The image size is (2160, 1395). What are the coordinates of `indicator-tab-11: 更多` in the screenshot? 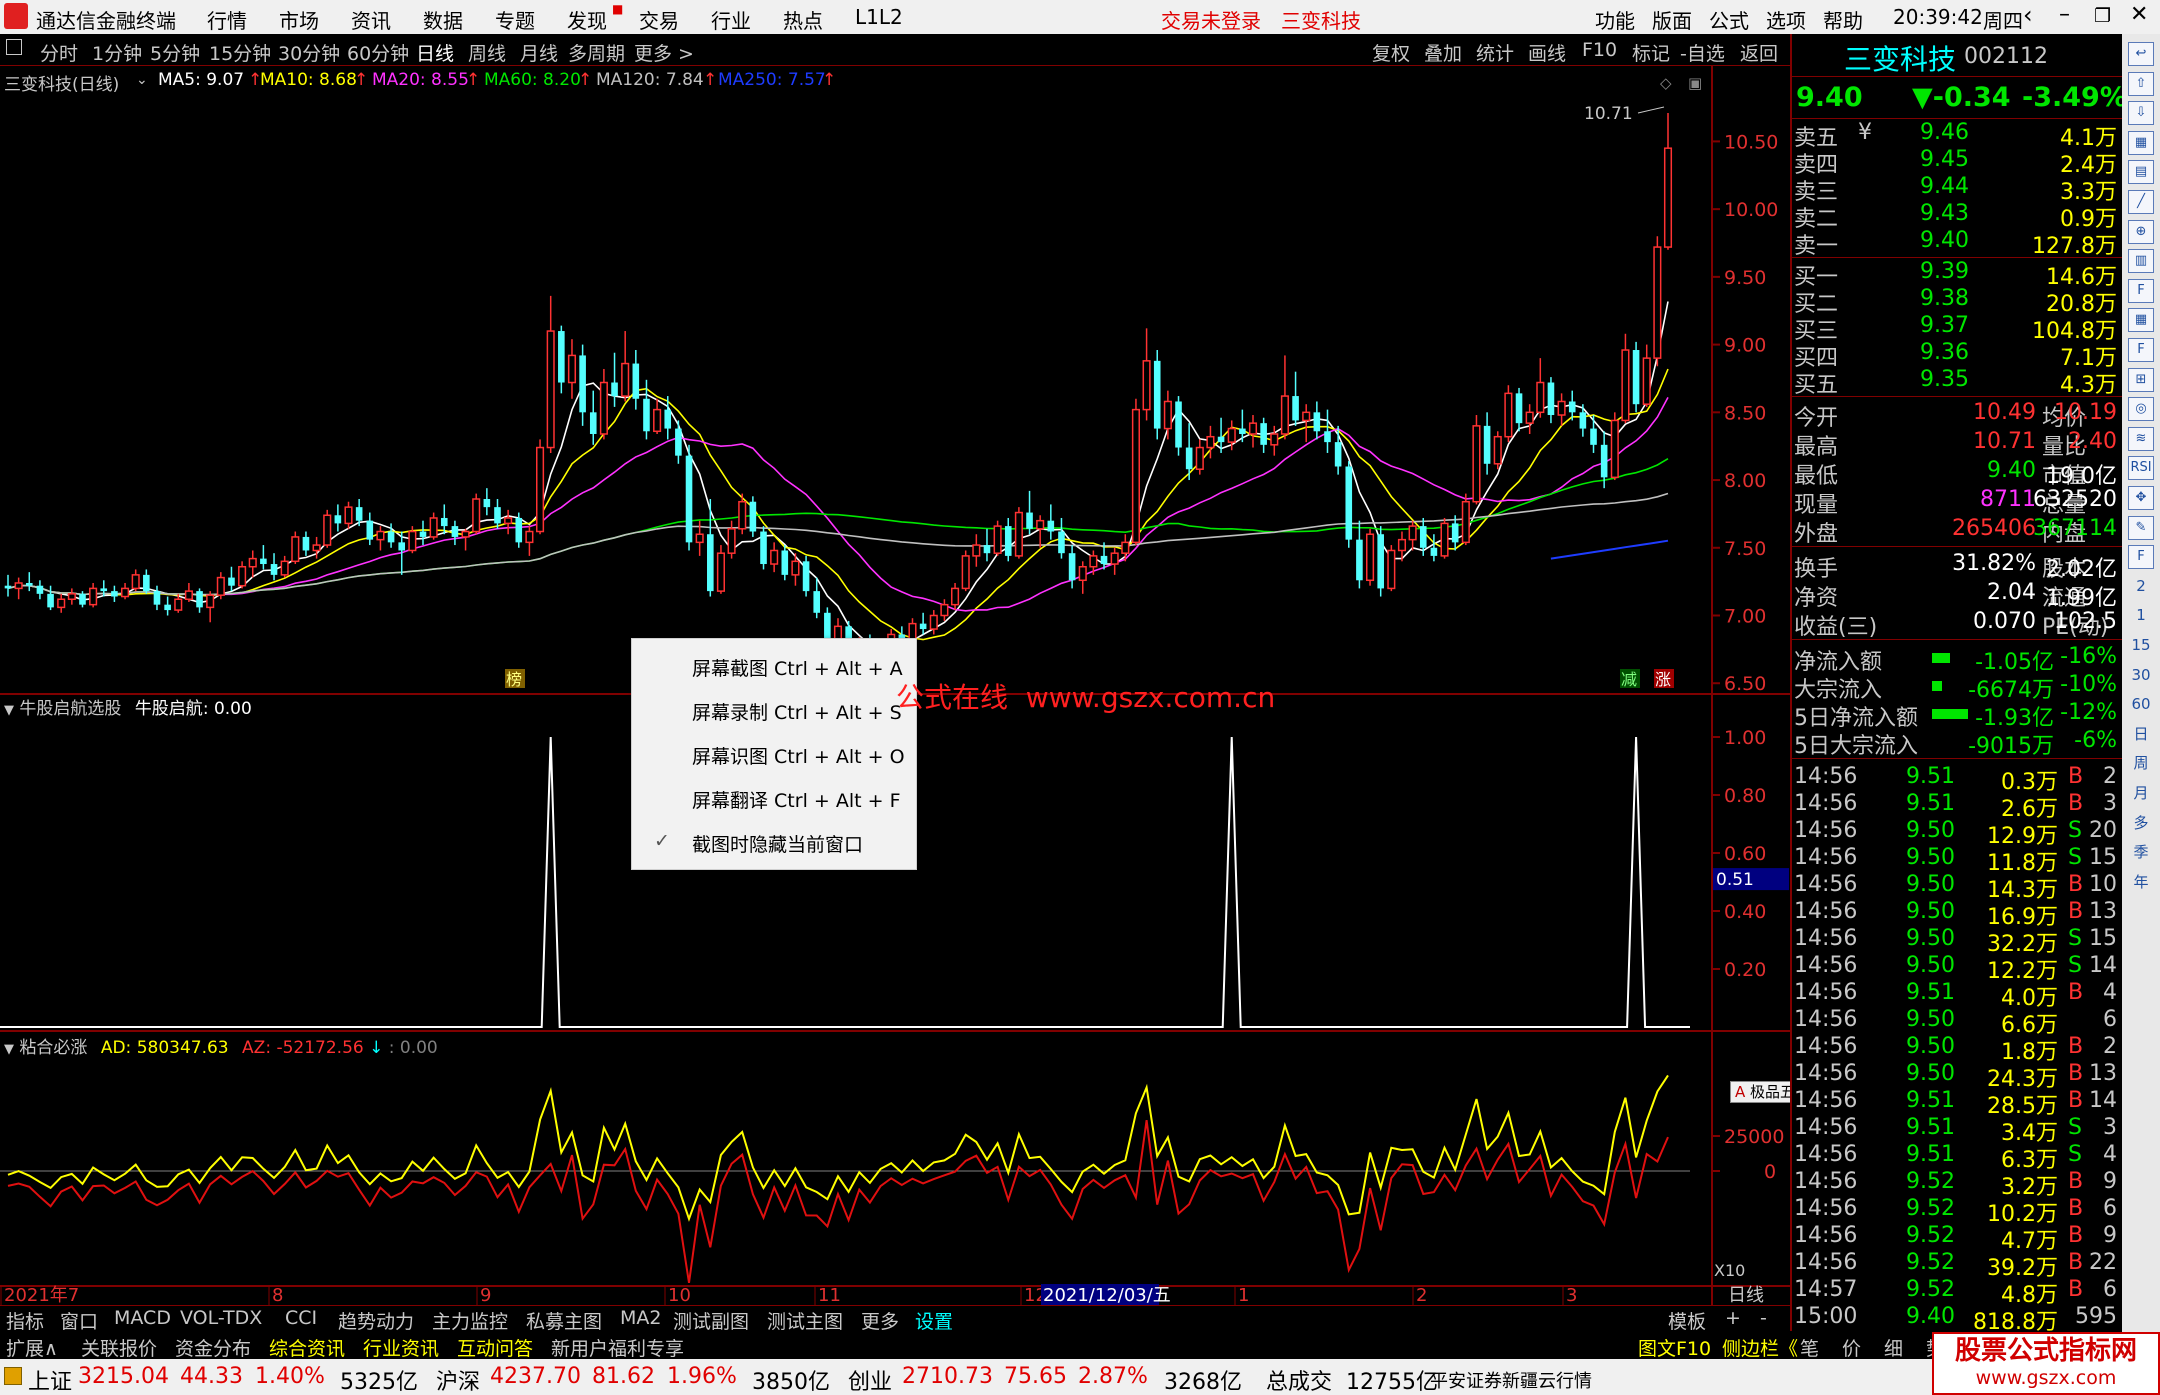 It's located at (880, 1320).